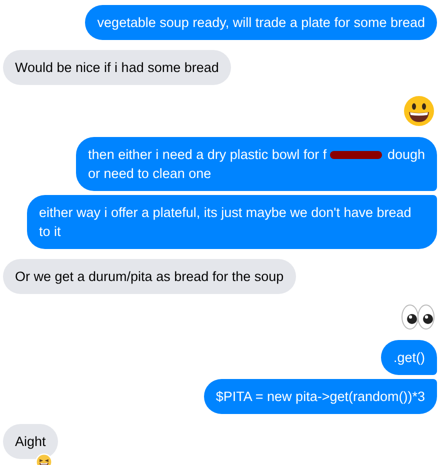  Describe the element at coordinates (418, 317) in the screenshot. I see `eyes-icon` at that location.